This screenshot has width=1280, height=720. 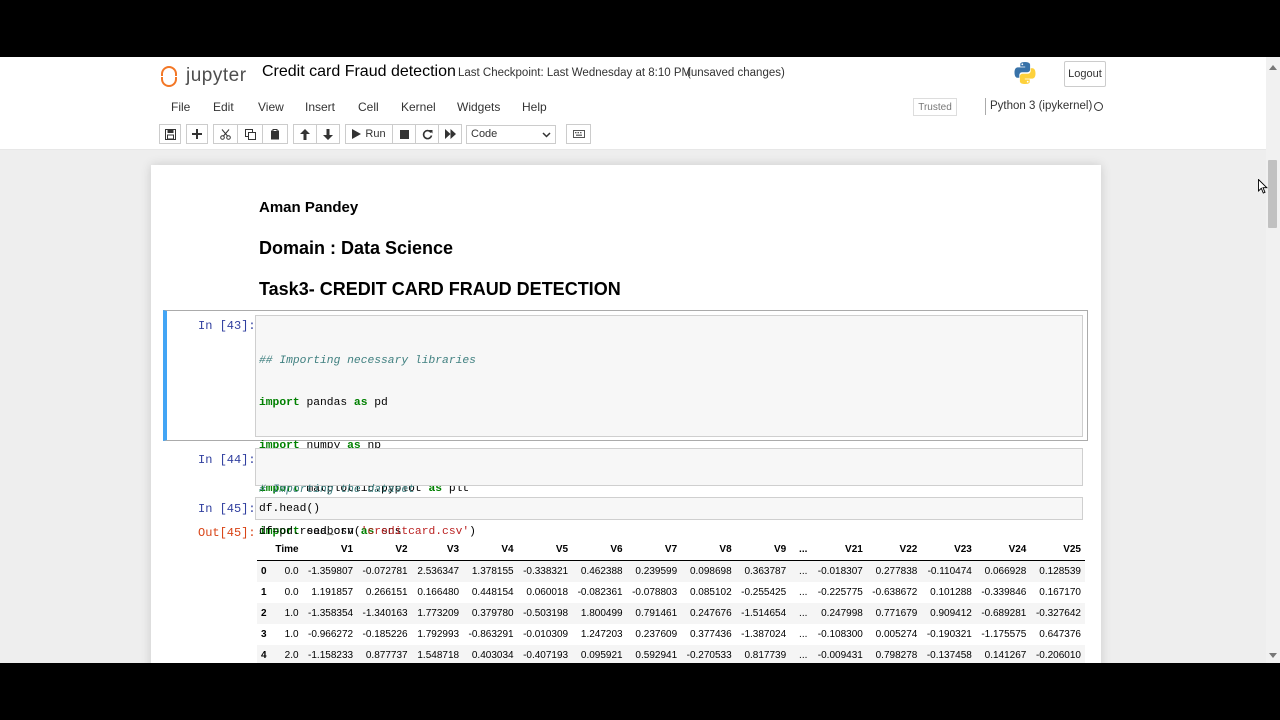 I want to click on restart-button, so click(x=427, y=134).